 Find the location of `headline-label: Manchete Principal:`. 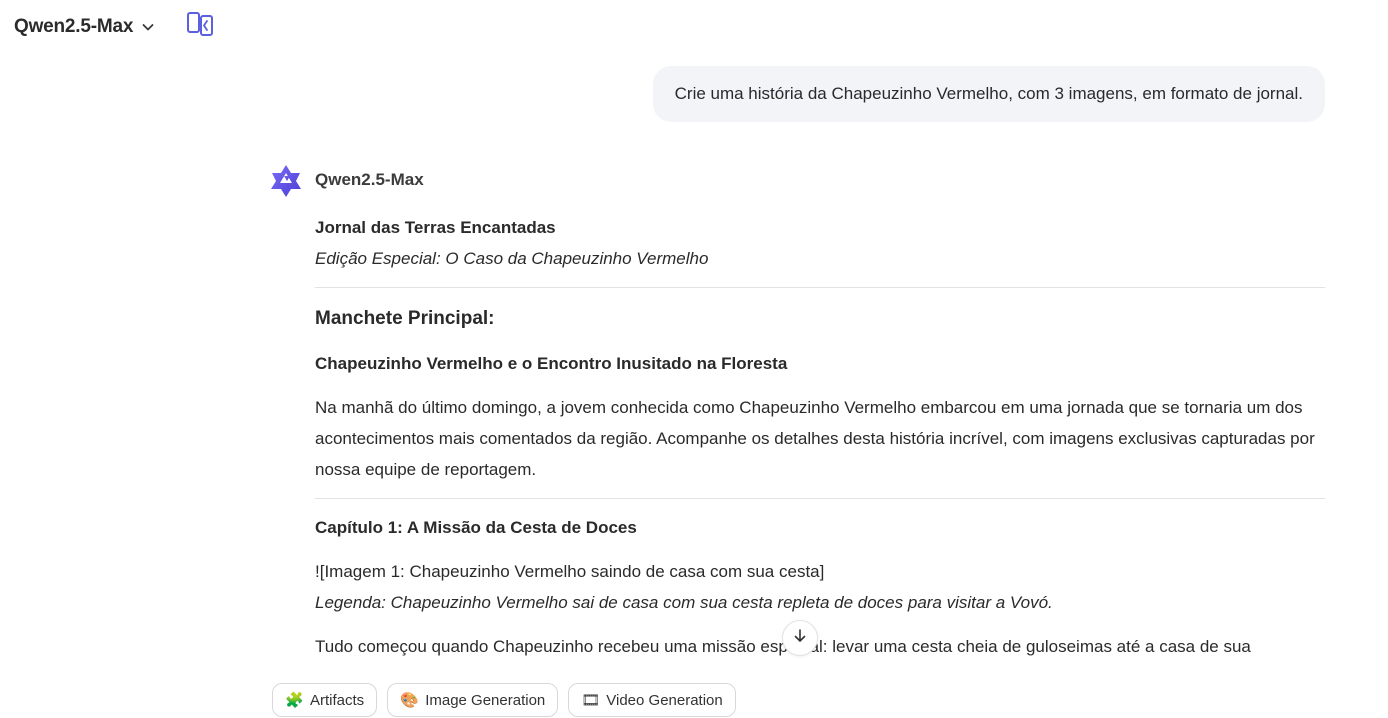

headline-label: Manchete Principal: is located at coordinates (405, 318).